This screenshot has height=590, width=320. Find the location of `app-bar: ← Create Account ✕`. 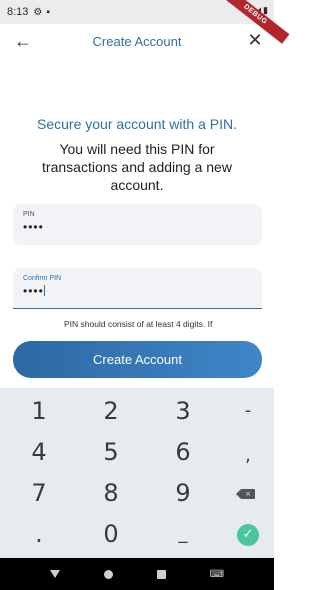

app-bar: ← Create Account ✕ is located at coordinates (137, 42).